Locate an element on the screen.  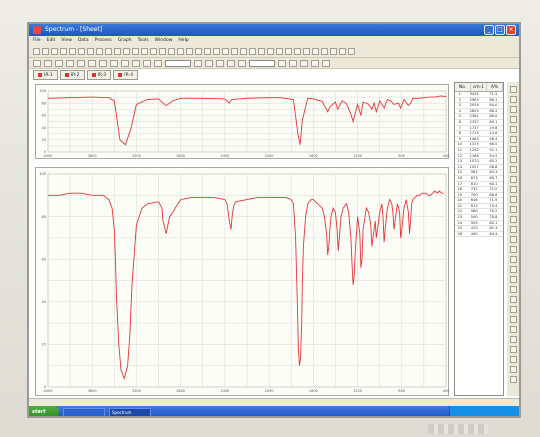
tab-ir-1: IR-1 is located at coordinates (45, 75).